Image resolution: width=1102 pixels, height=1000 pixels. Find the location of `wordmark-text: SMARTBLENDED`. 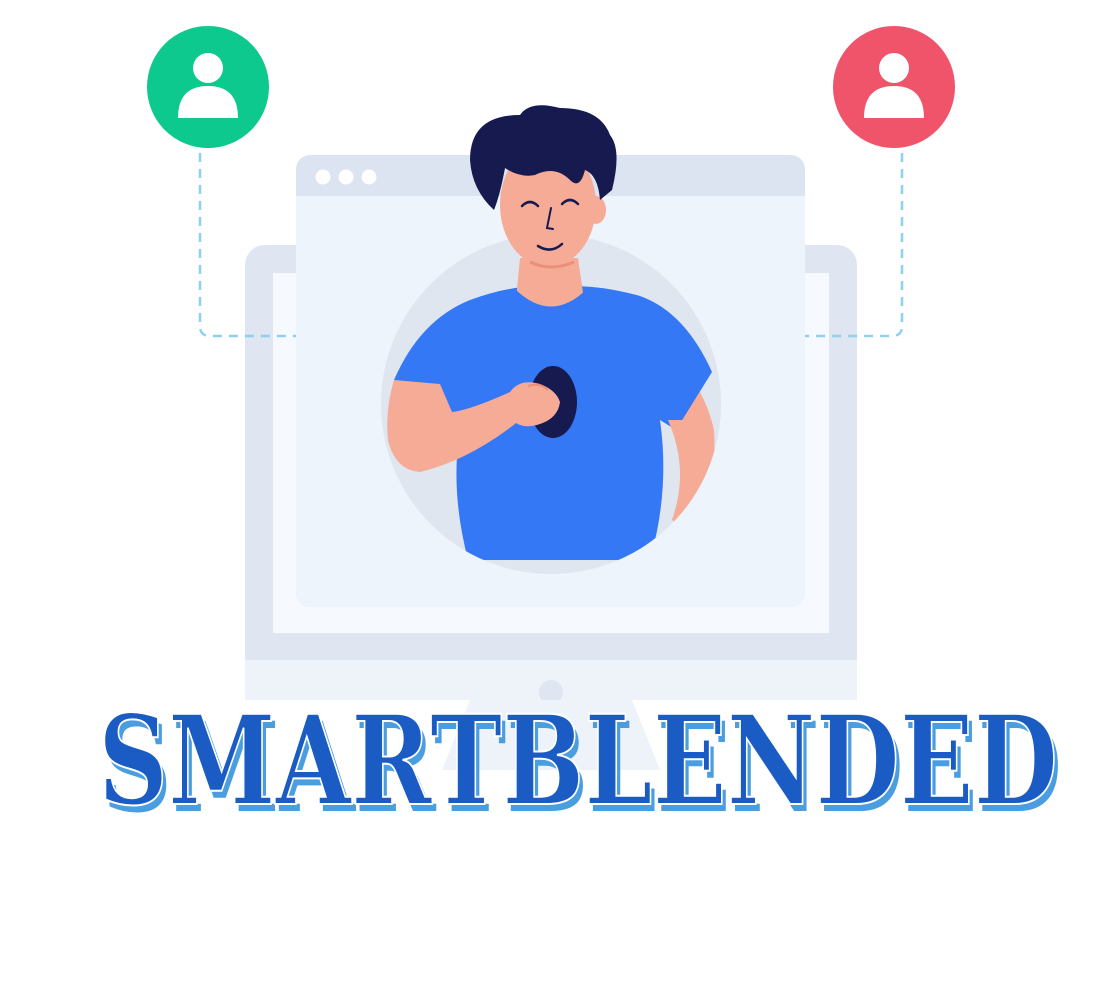

wordmark-text: SMARTBLENDED is located at coordinates (578, 761).